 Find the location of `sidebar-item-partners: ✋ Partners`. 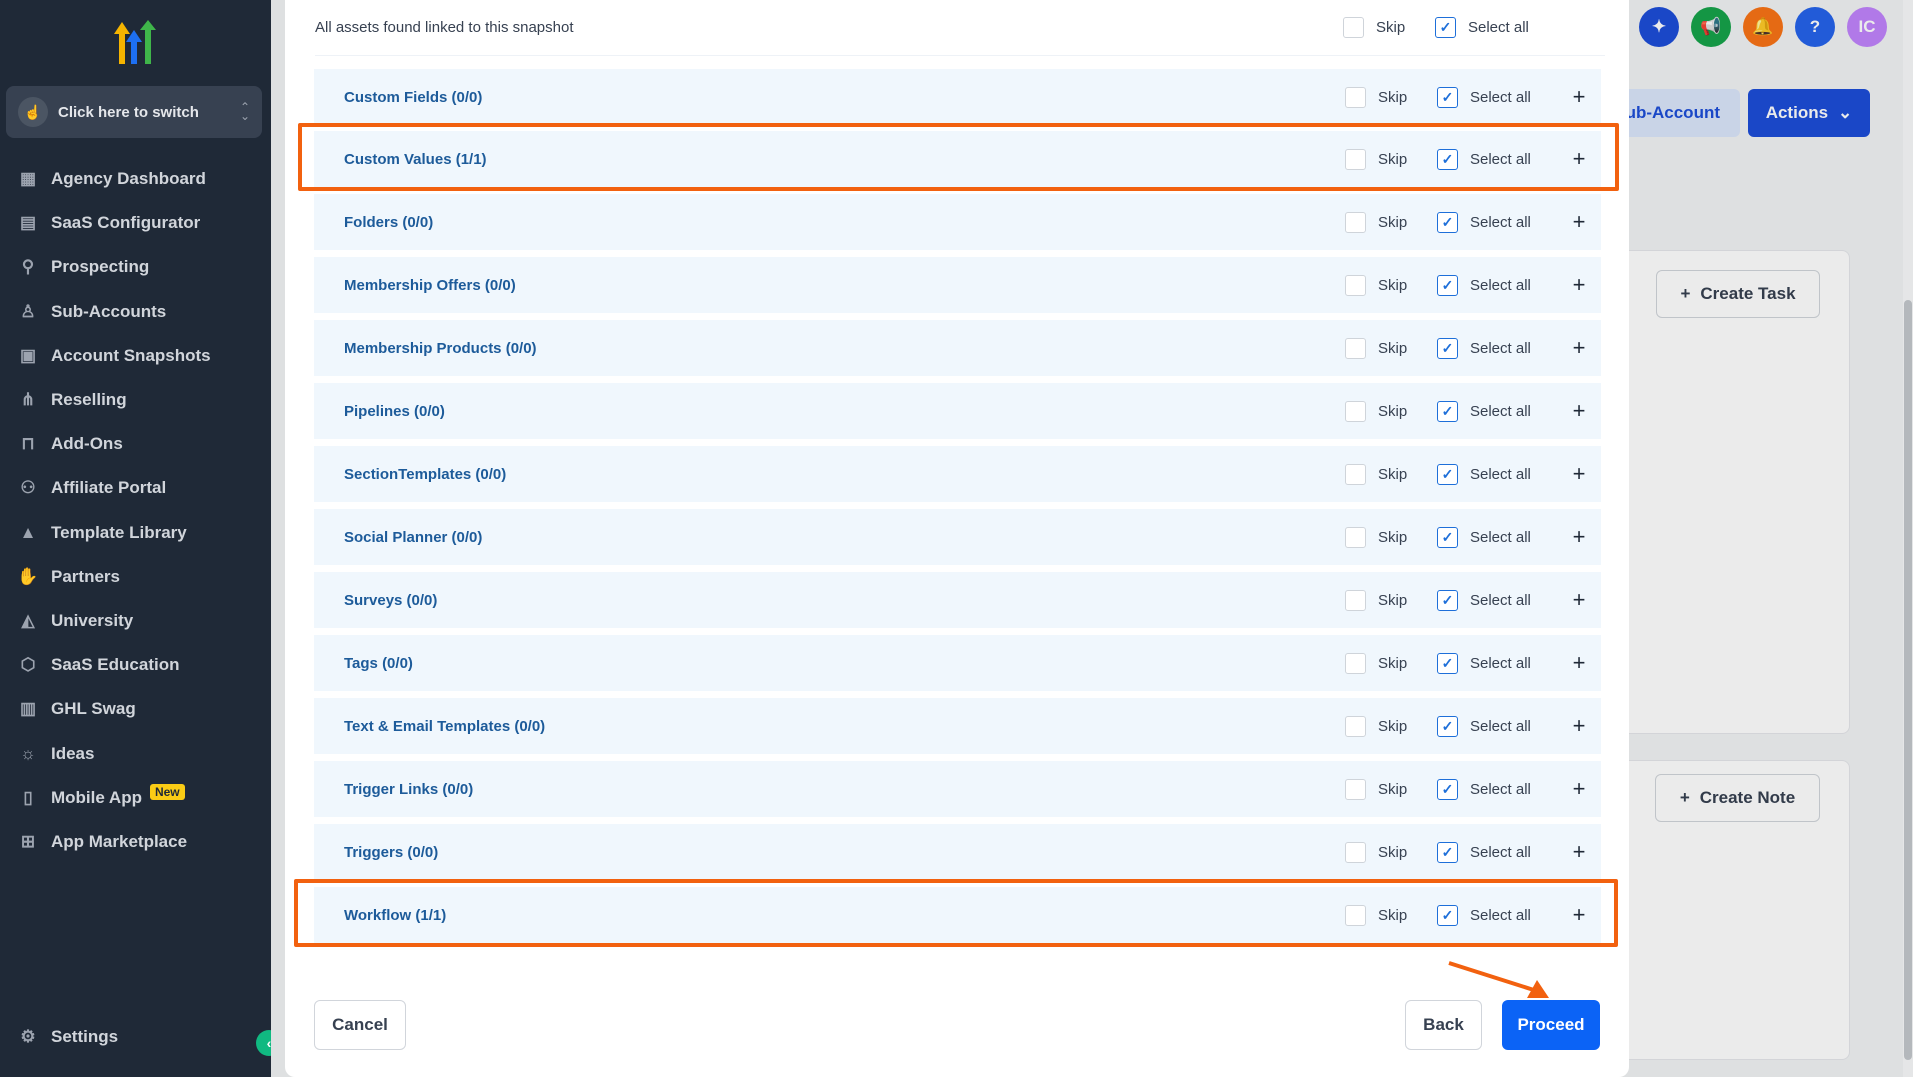

sidebar-item-partners: ✋ Partners is located at coordinates (135, 577).